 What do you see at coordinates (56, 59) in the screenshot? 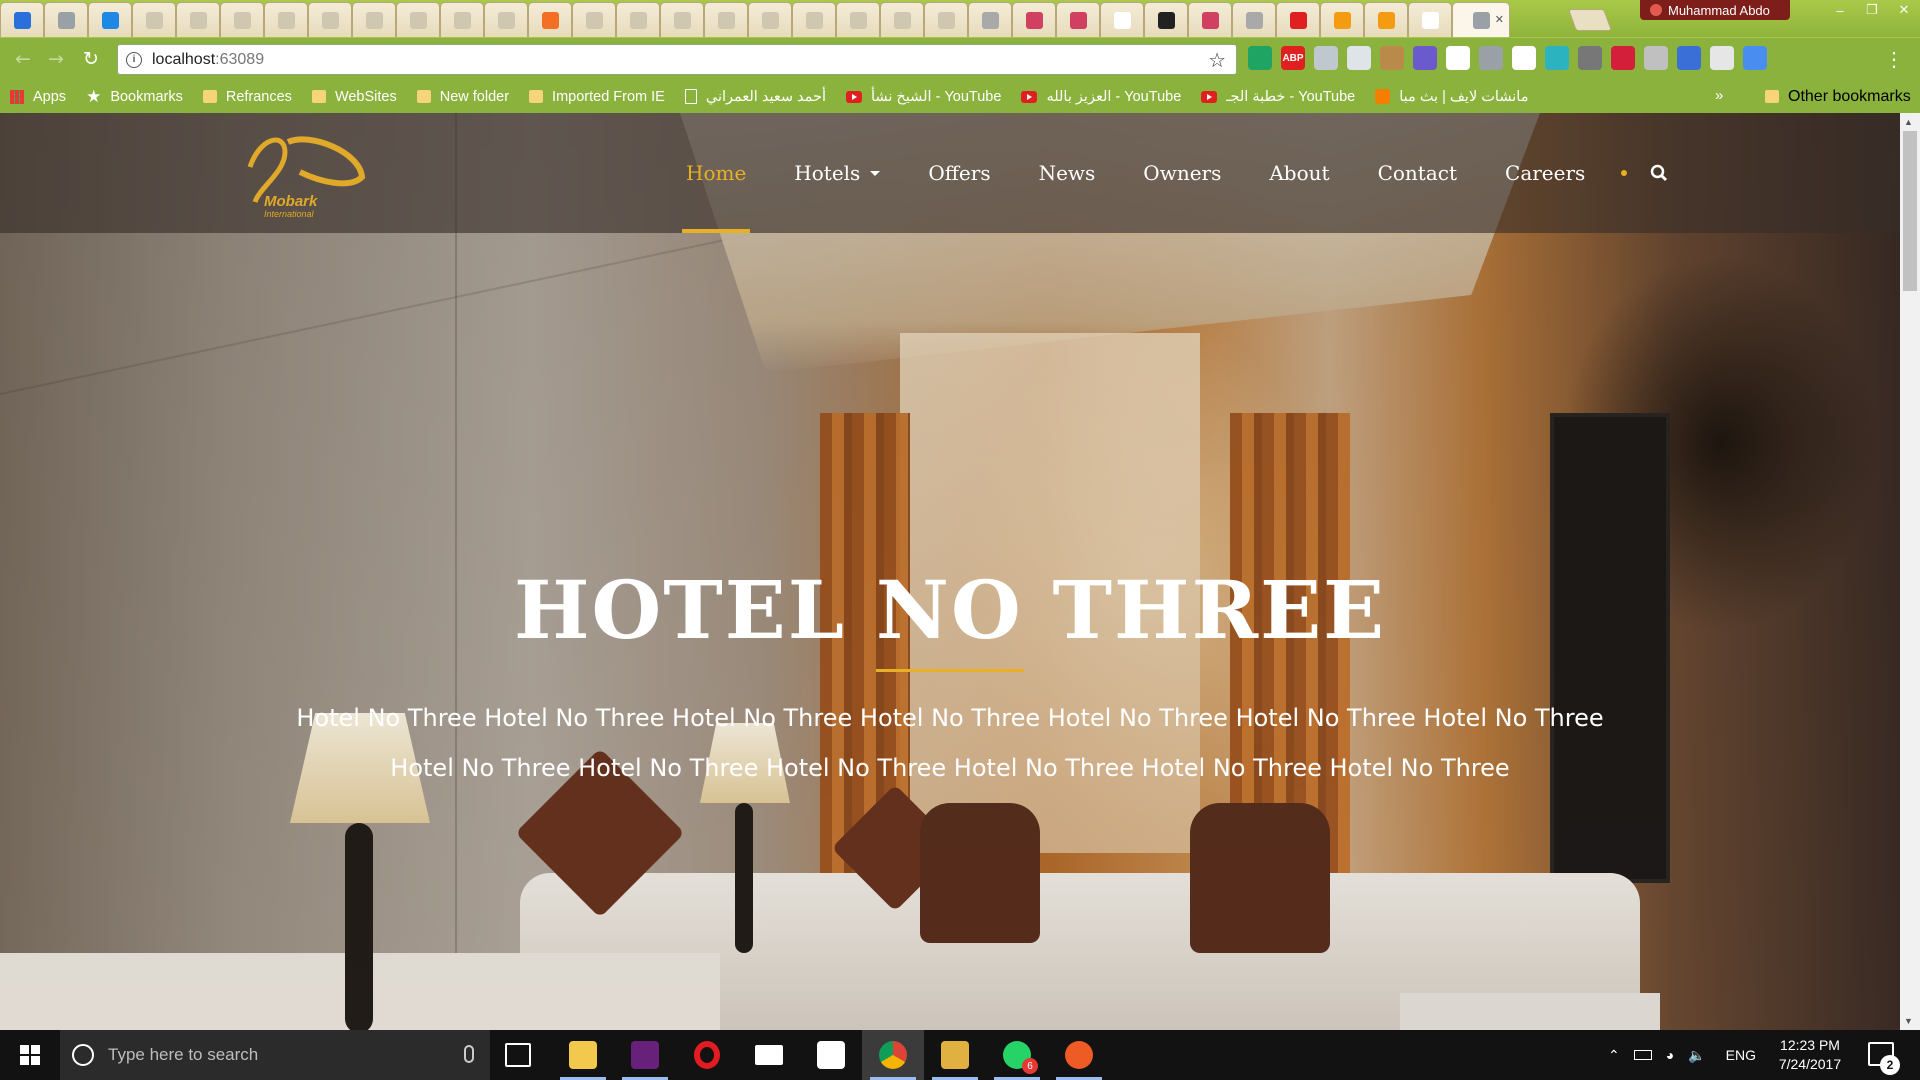
I see `forward-button: →` at bounding box center [56, 59].